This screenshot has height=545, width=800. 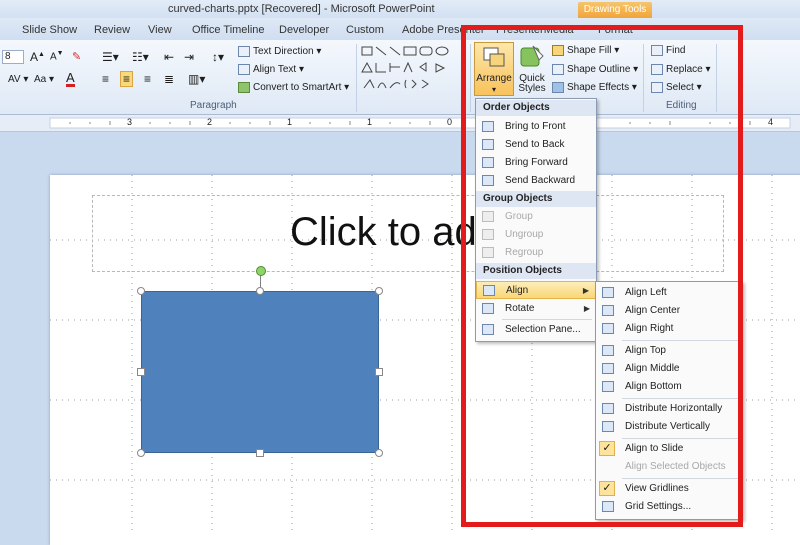 I want to click on group-separator, so click(x=356, y=78).